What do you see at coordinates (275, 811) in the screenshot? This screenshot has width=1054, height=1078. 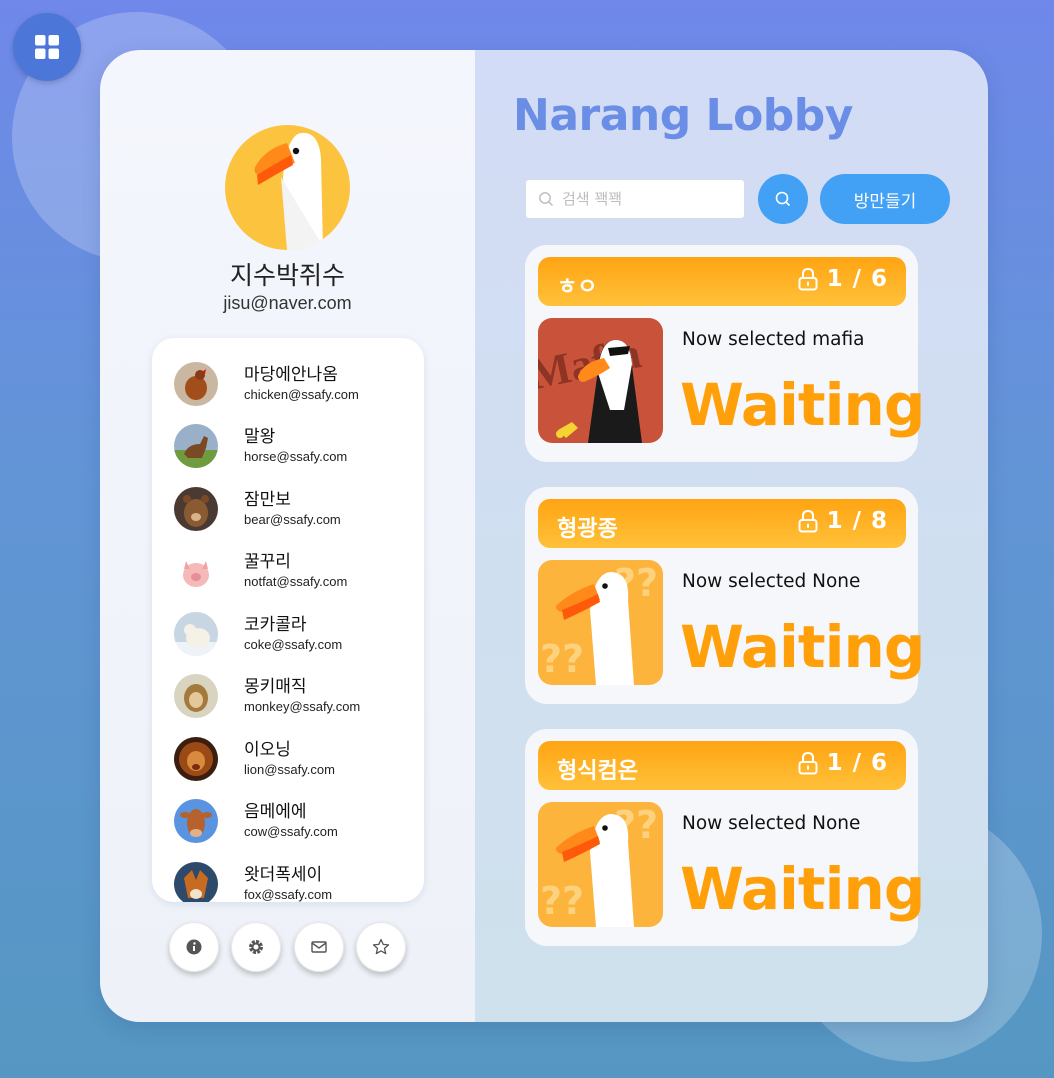 I see `friend-name: 음메에에` at bounding box center [275, 811].